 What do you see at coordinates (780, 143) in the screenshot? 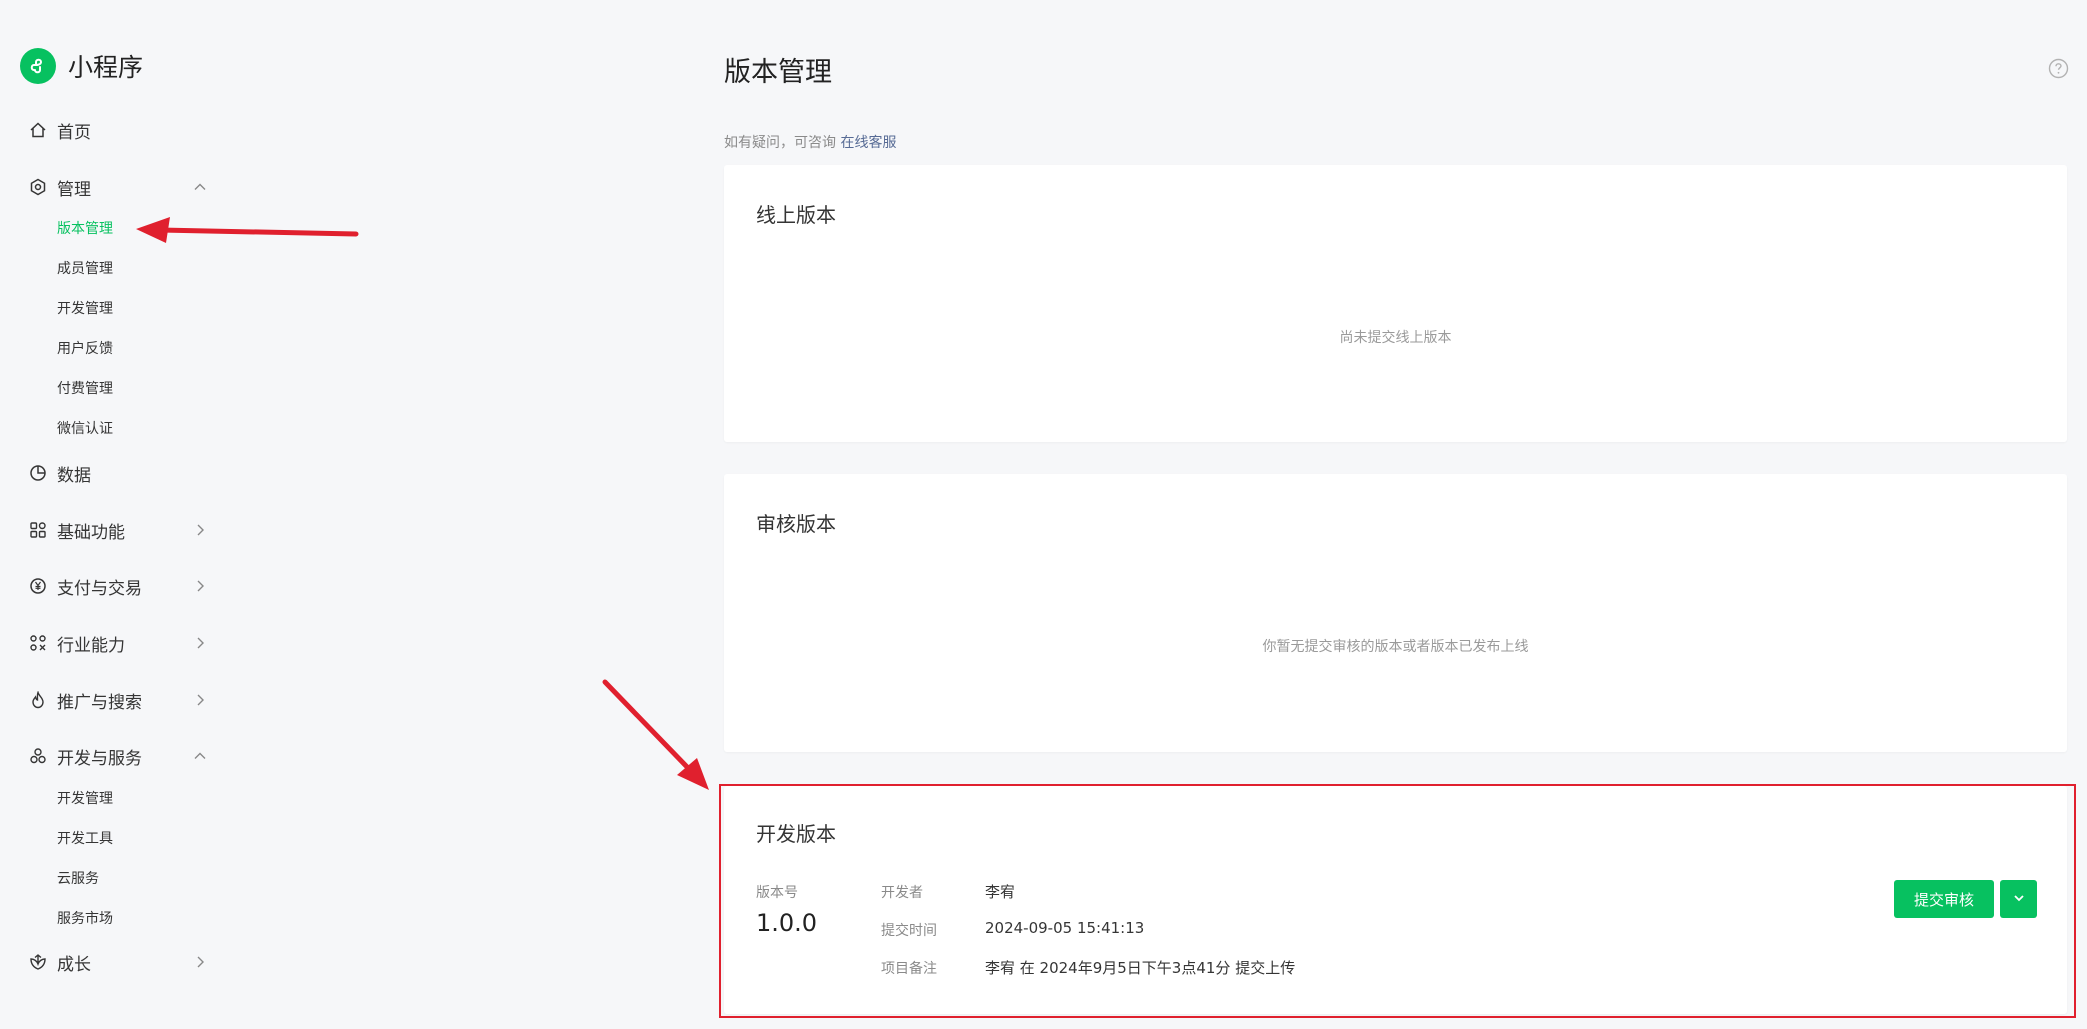
I see `hint-label: 如有疑问，可咨询` at bounding box center [780, 143].